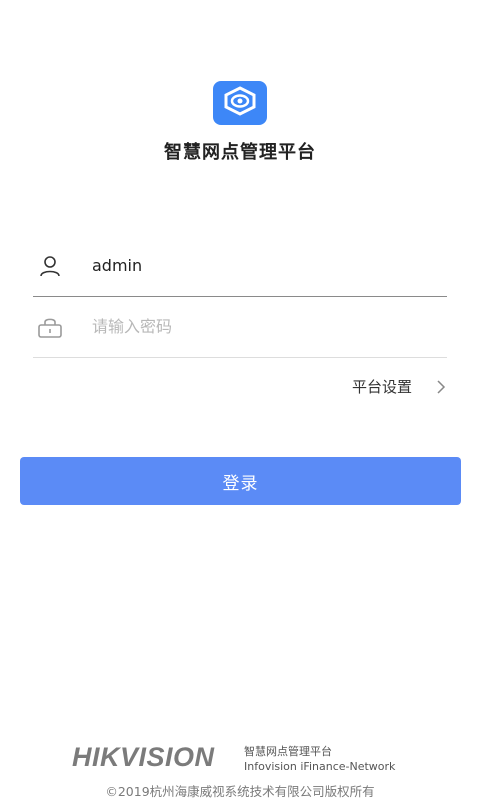 The image size is (480, 800). What do you see at coordinates (50, 327) in the screenshot?
I see `lock-icon` at bounding box center [50, 327].